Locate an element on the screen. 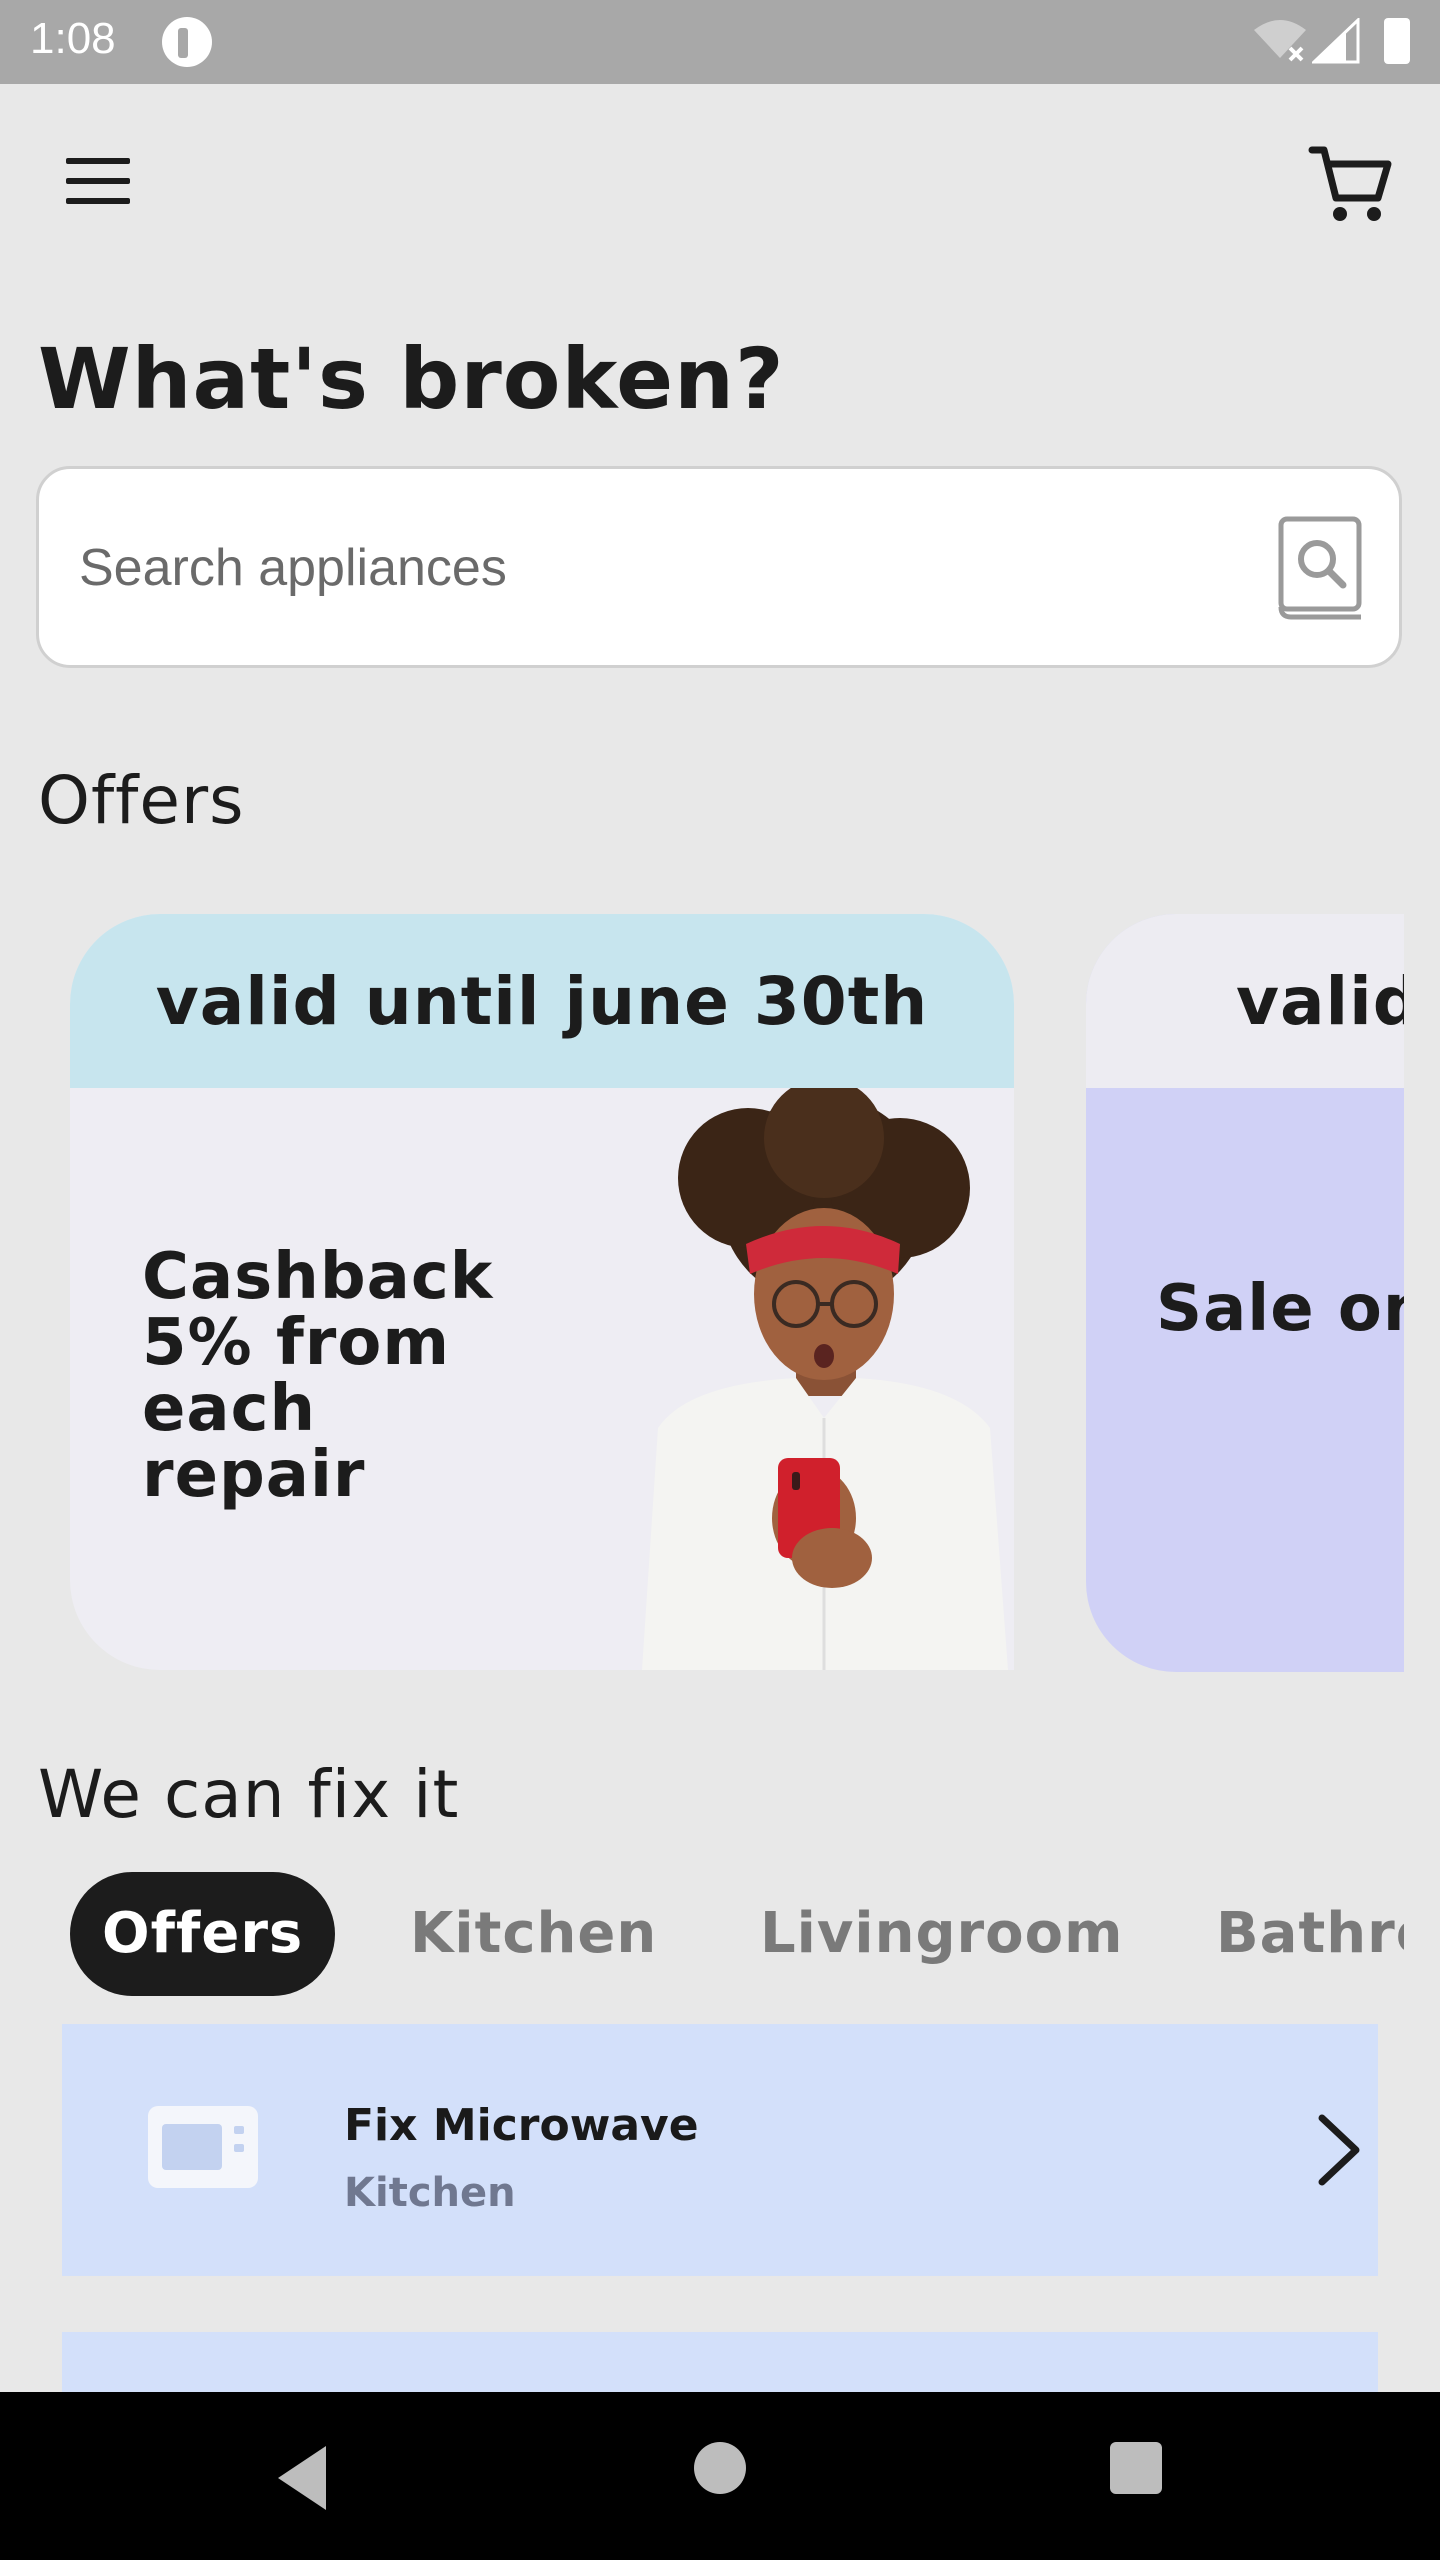 The height and width of the screenshot is (2560, 1440). recents-icon is located at coordinates (1136, 2468).